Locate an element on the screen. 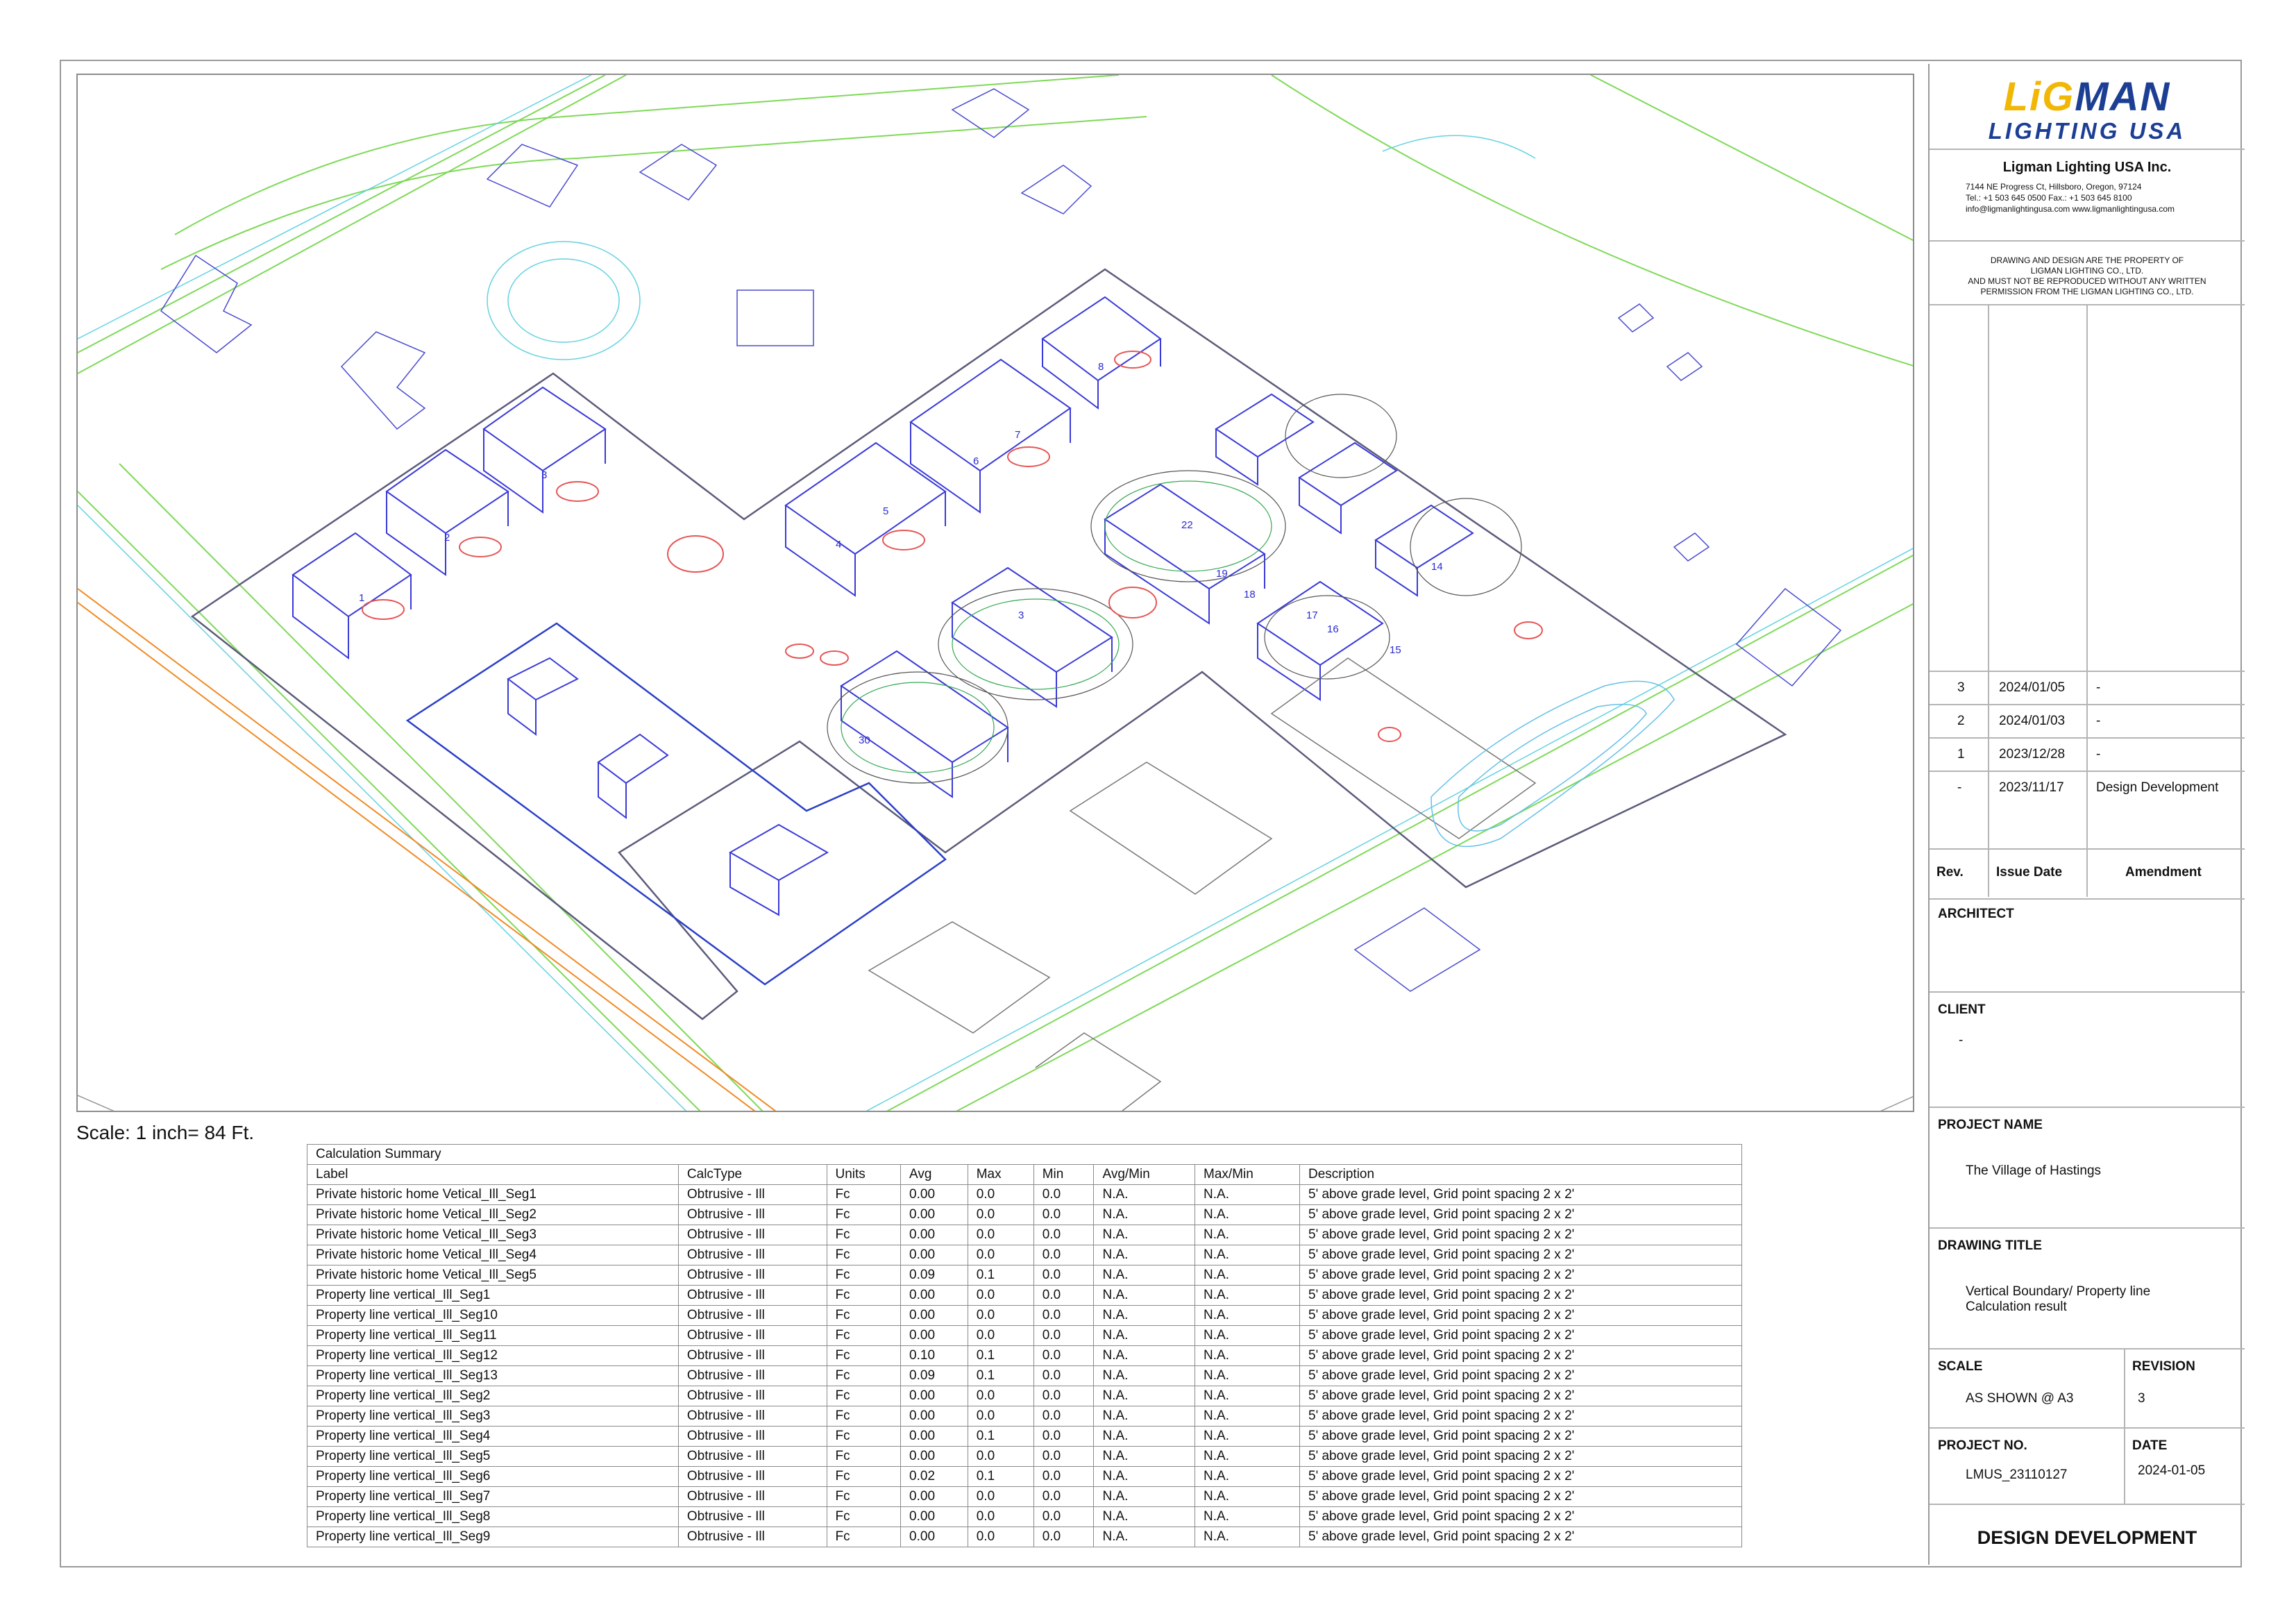 The height and width of the screenshot is (1623, 2296). table-cell: Property line vertical_Ill_Seg1 is located at coordinates (493, 1295).